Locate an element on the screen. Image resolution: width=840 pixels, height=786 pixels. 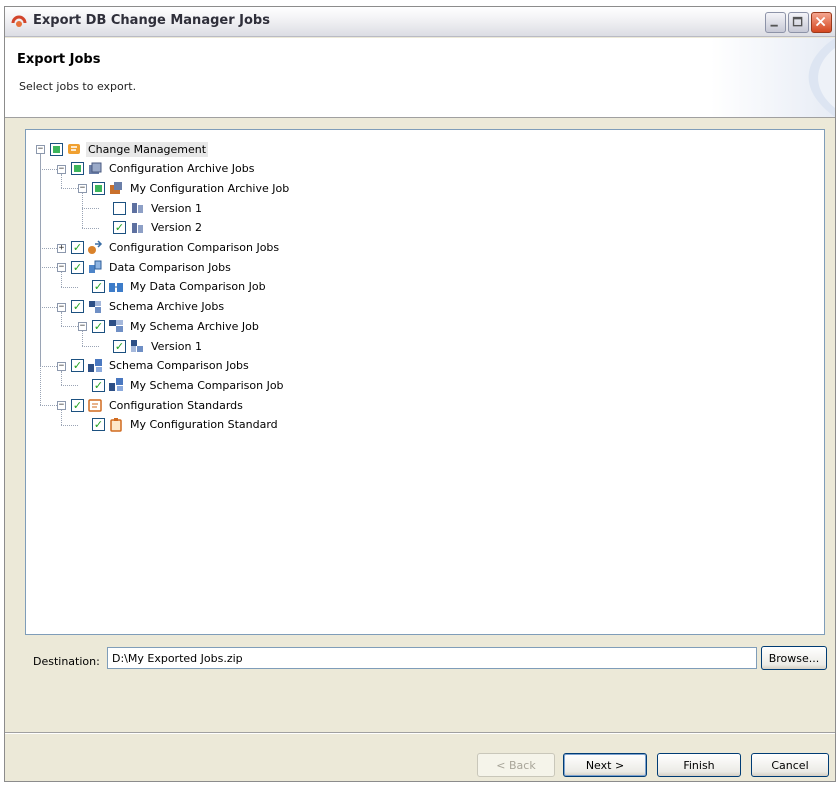
archive-job-icon is located at coordinates (116, 188).